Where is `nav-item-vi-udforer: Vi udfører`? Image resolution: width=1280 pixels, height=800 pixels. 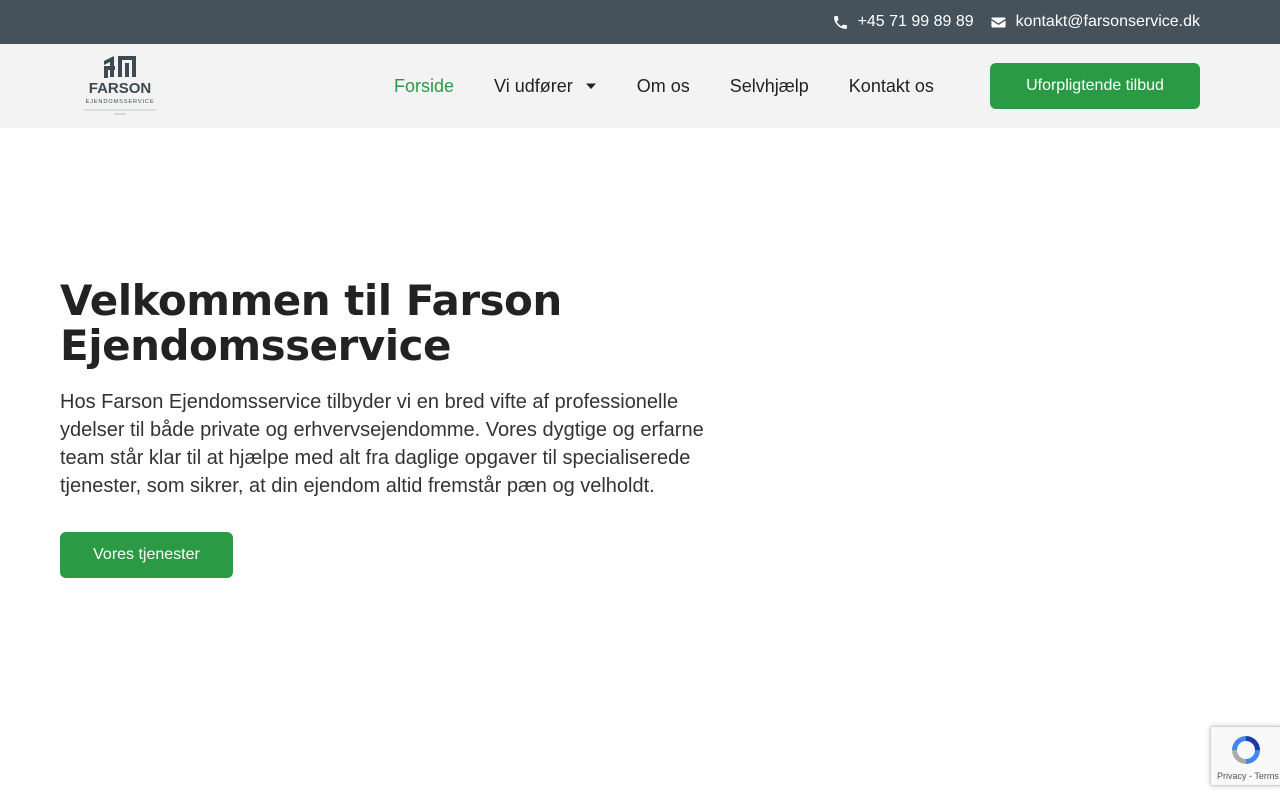 nav-item-vi-udforer: Vi udfører is located at coordinates (545, 86).